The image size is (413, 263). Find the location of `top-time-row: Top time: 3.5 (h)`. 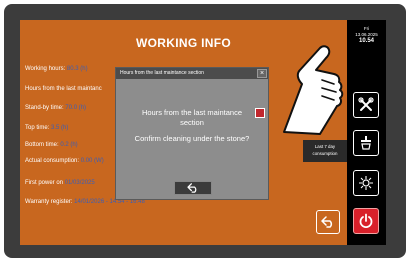

top-time-row: Top time: 3.5 (h) is located at coordinates (46, 128).